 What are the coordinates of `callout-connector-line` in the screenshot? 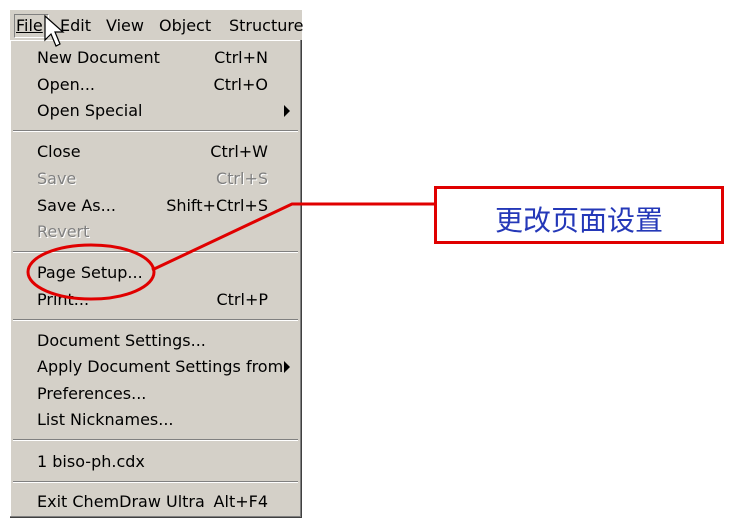 It's located at (292, 237).